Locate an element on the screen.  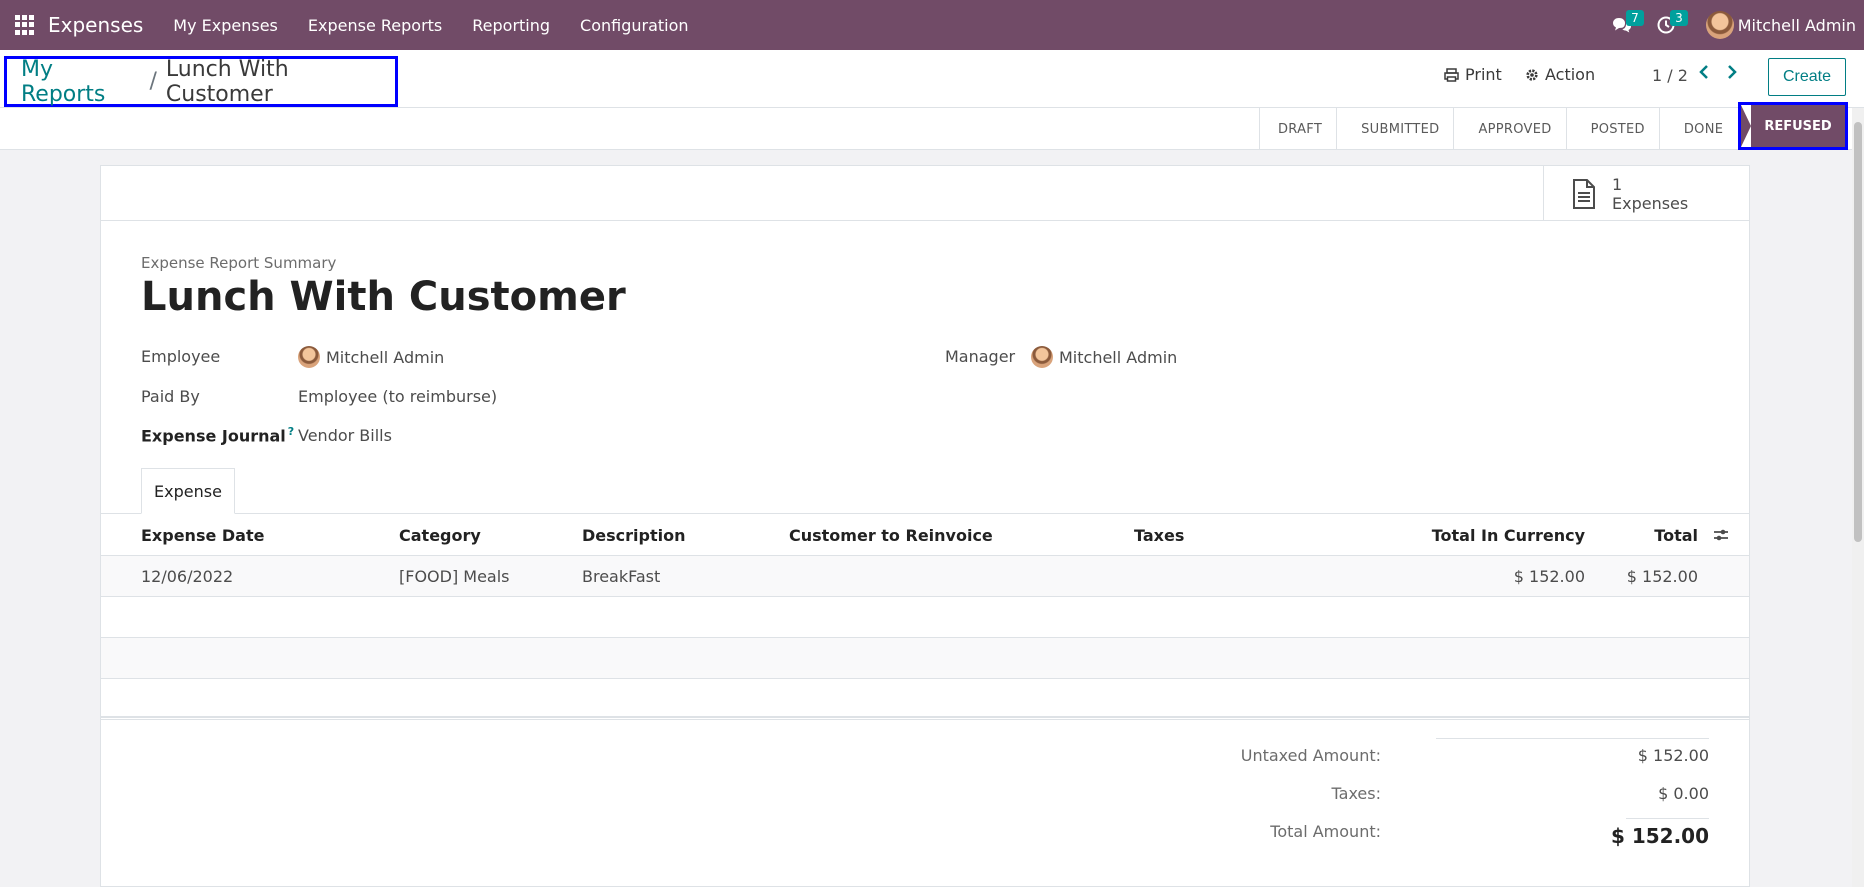
total-amount-label: Total Amount: is located at coordinates (1325, 831).